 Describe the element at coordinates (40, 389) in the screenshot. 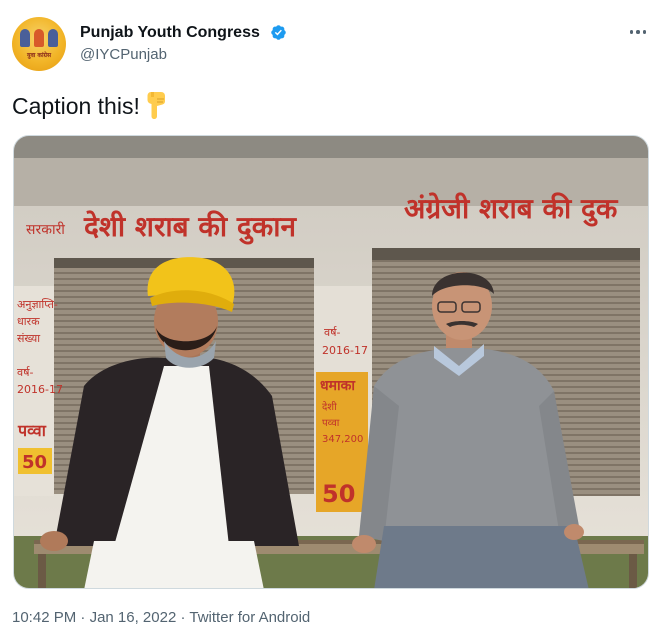

I see `left-panel-line: 2016-17` at that location.